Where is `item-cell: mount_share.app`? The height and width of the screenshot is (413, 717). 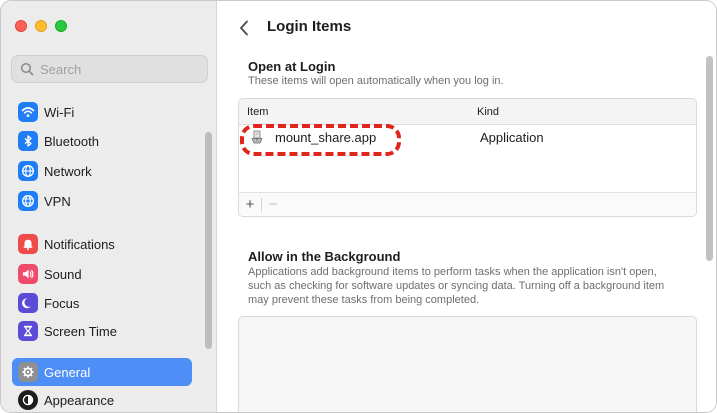
item-cell: mount_share.app is located at coordinates (312, 137).